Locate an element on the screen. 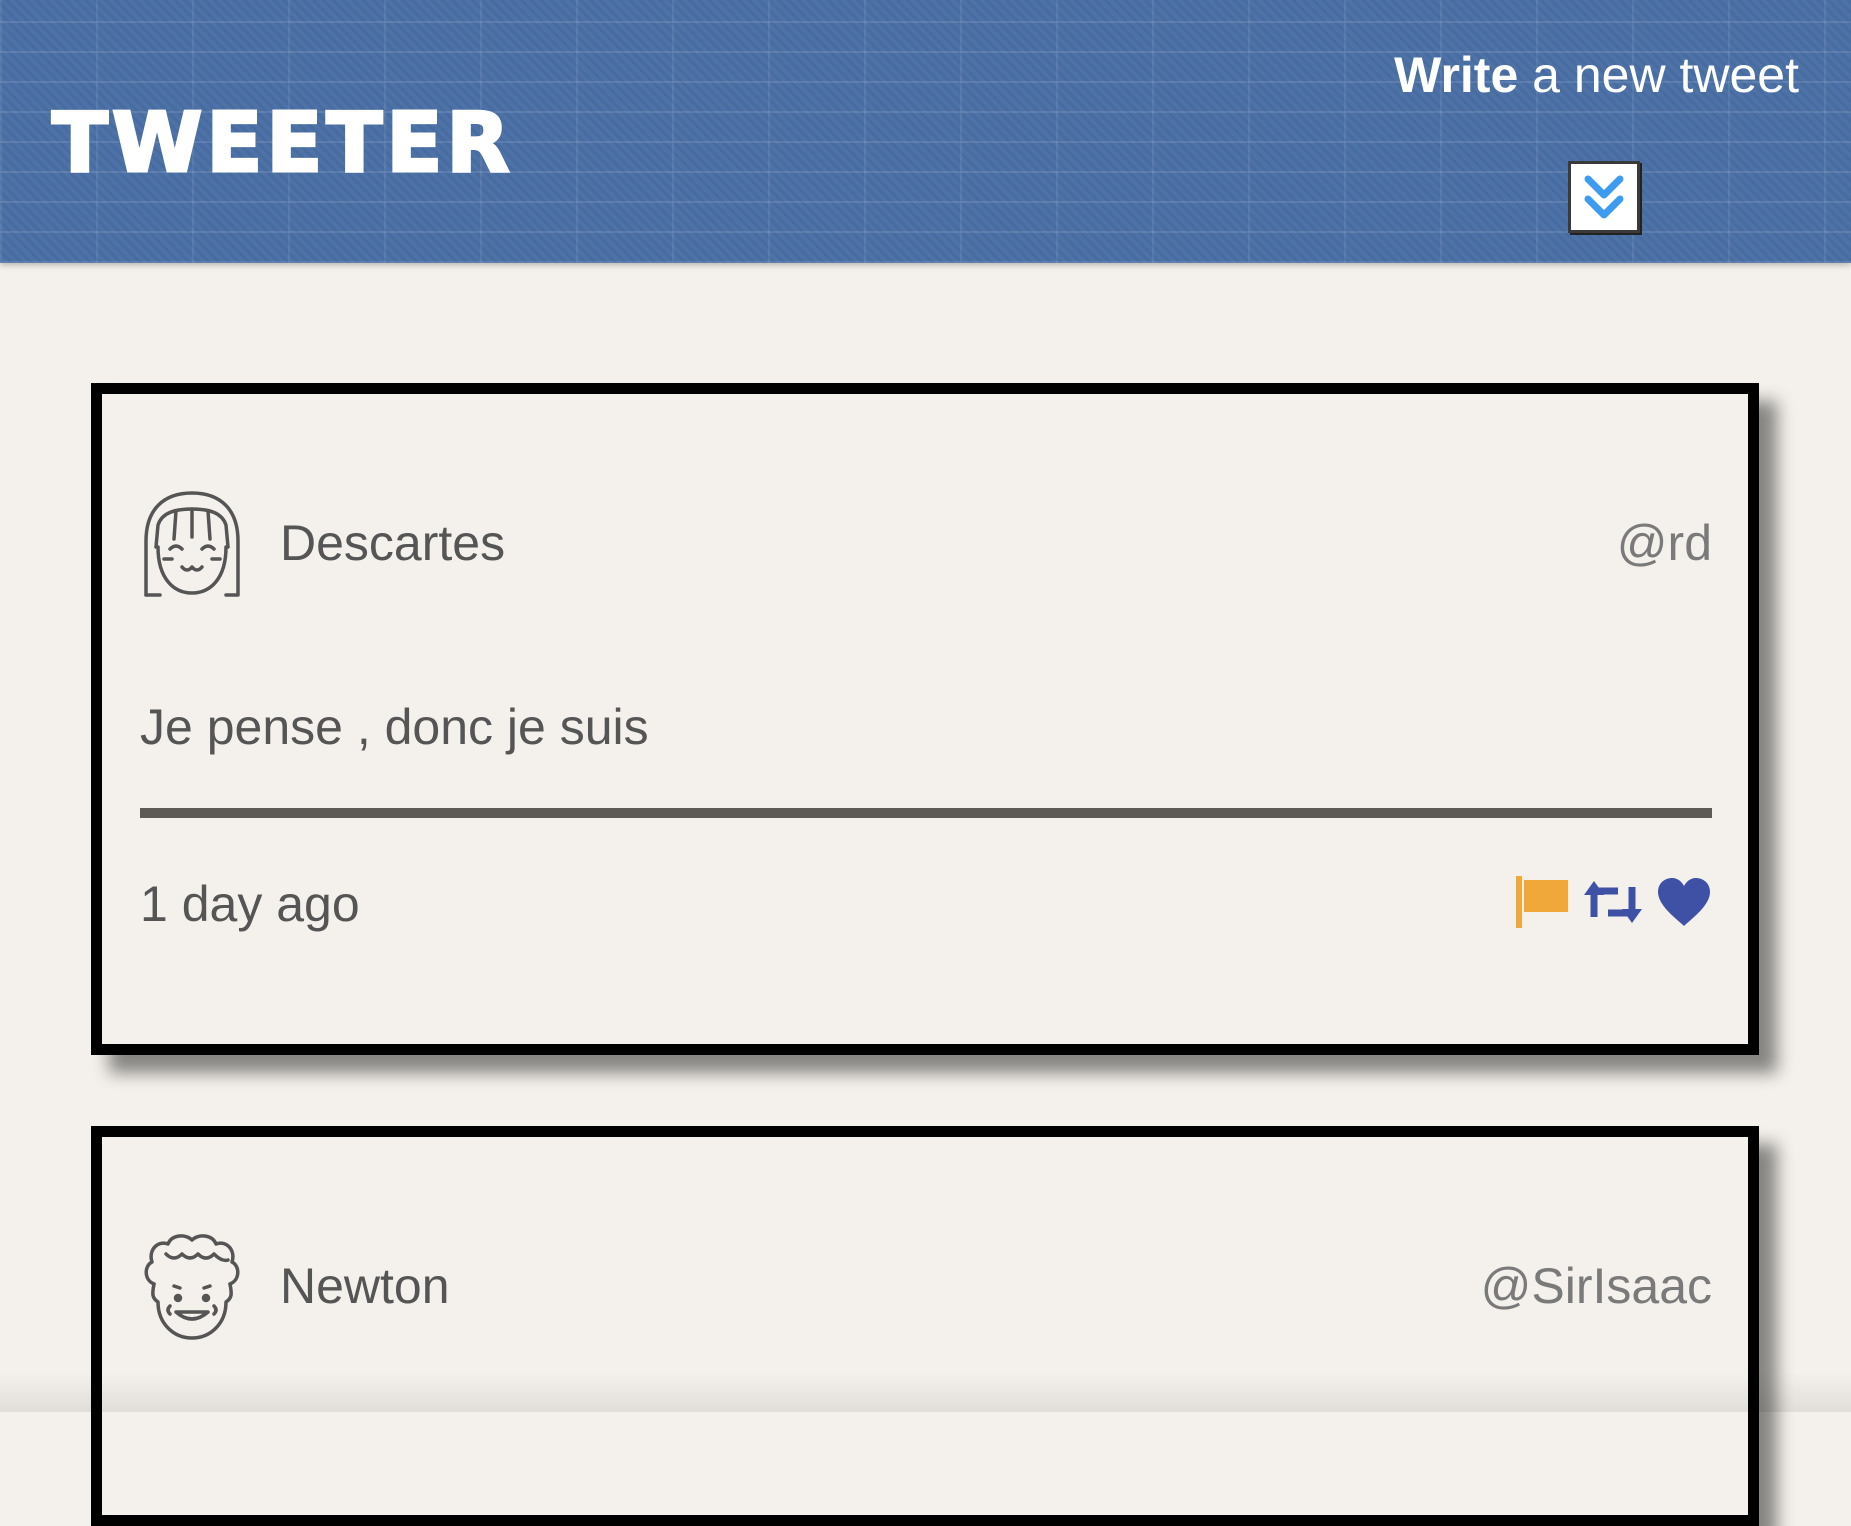  user-display-name: Descartes is located at coordinates (393, 543).